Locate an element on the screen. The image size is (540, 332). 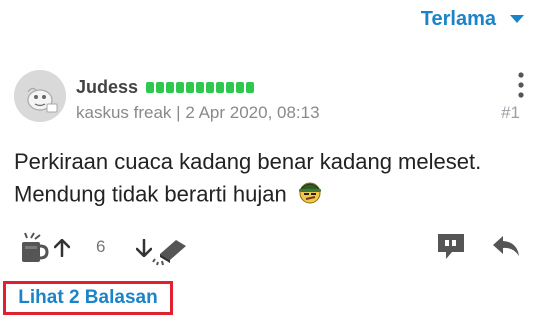
quote-button is located at coordinates (451, 249).